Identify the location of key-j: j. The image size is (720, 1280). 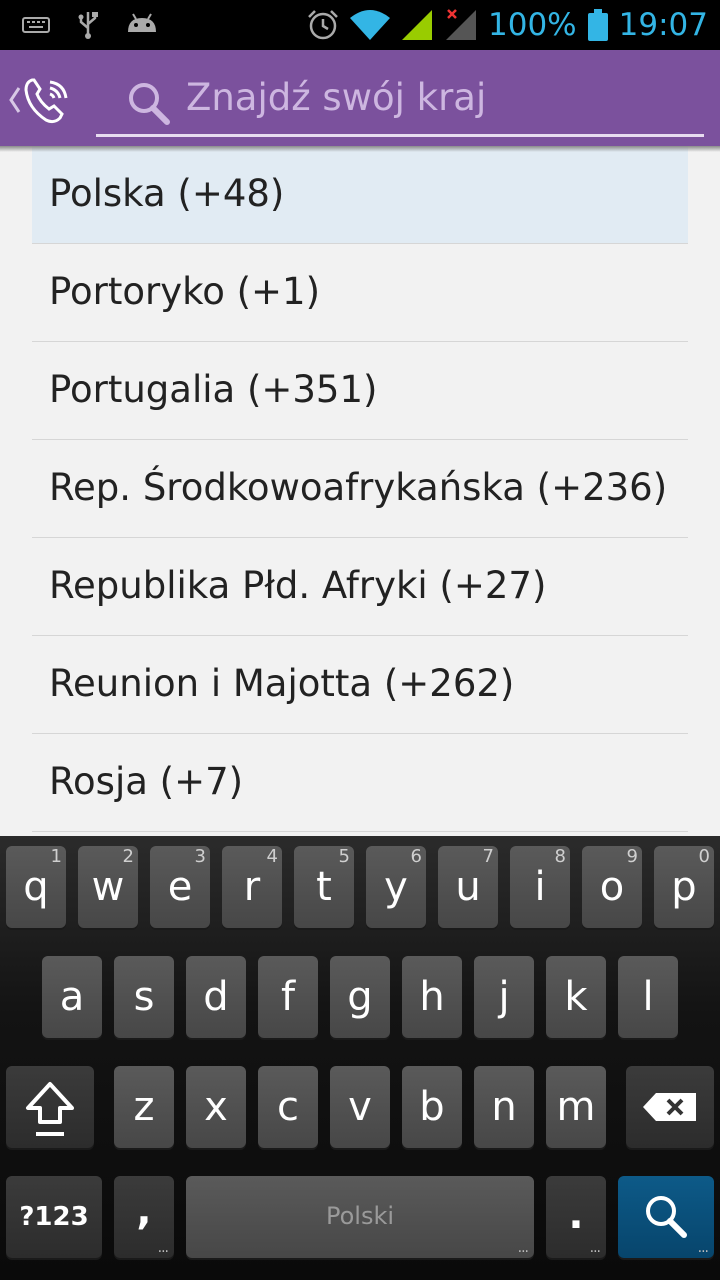
(504, 997).